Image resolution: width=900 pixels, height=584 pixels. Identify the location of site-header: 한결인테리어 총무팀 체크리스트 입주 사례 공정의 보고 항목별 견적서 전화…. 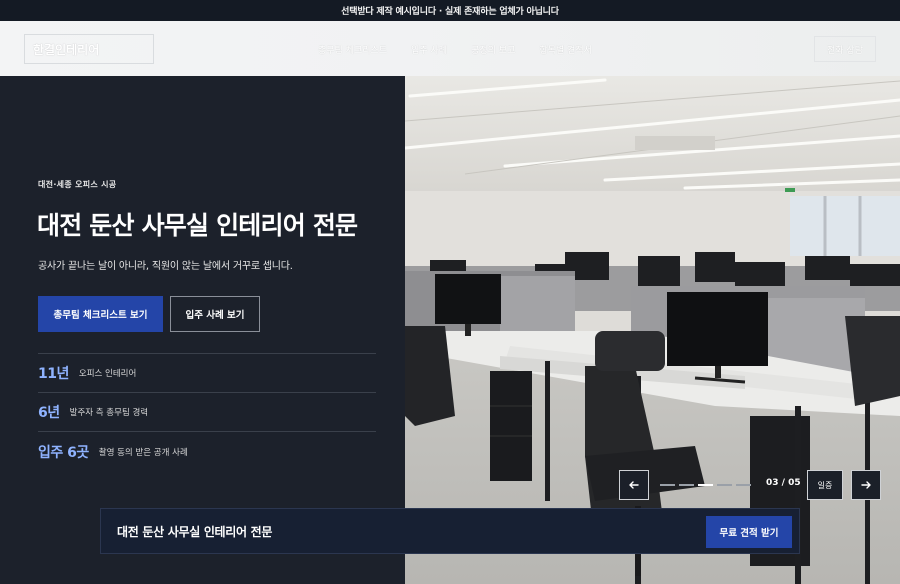
(450, 48).